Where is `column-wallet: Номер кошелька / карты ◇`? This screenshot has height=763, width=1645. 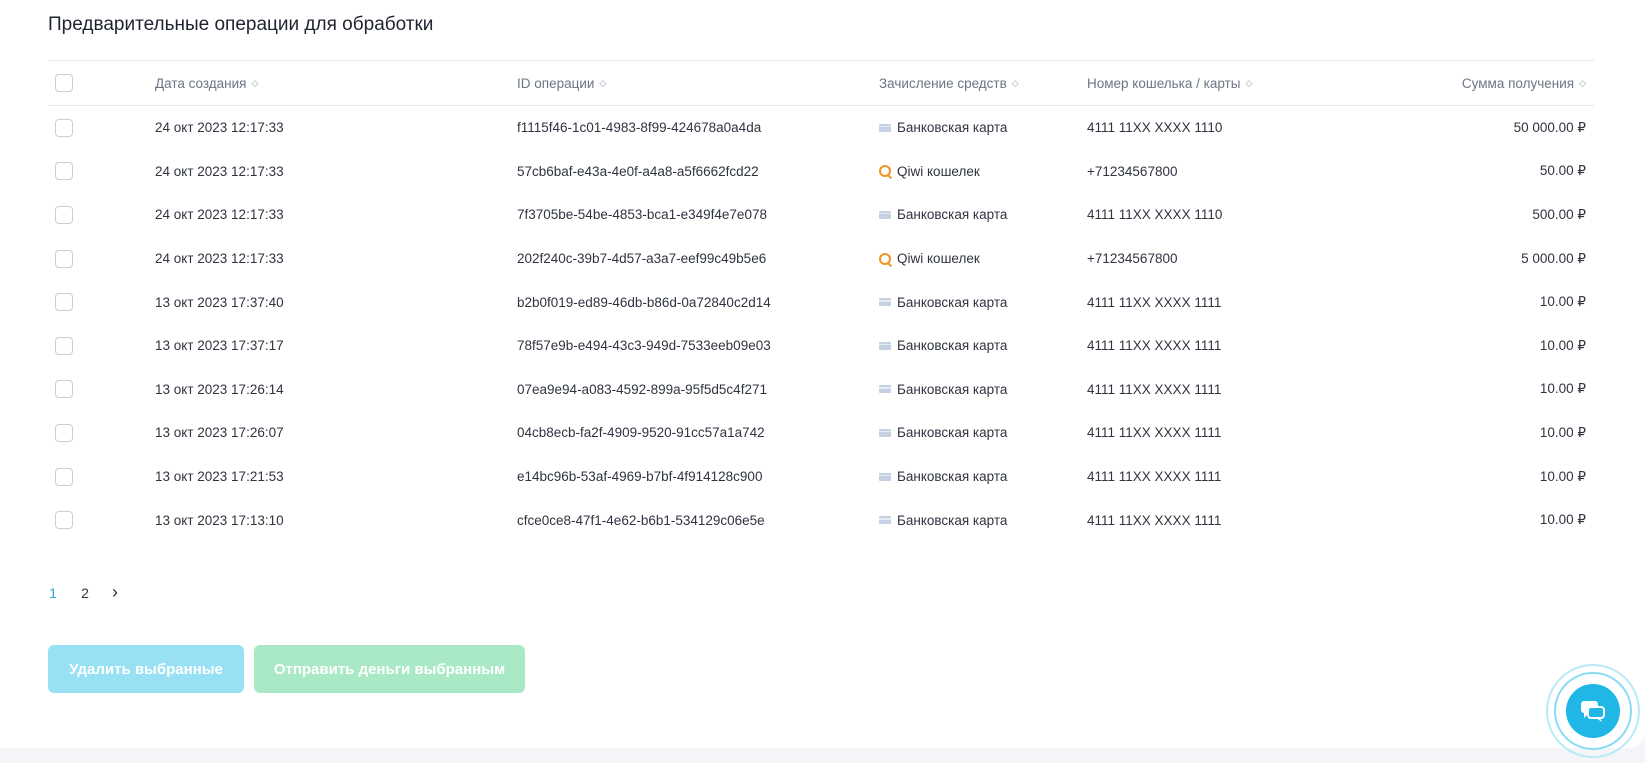
column-wallet: Номер кошелька / карты ◇ is located at coordinates (1169, 83).